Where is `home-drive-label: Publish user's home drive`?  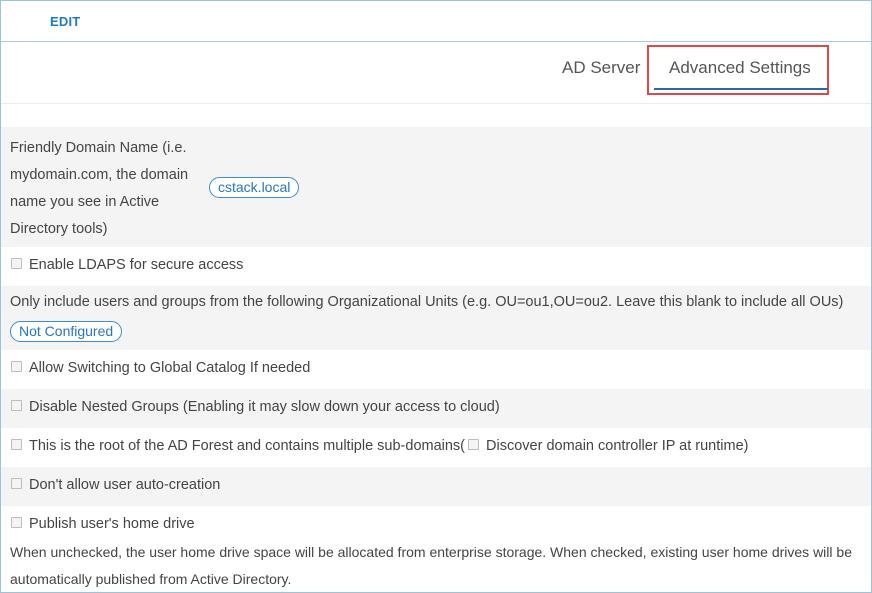
home-drive-label: Publish user's home drive is located at coordinates (112, 524).